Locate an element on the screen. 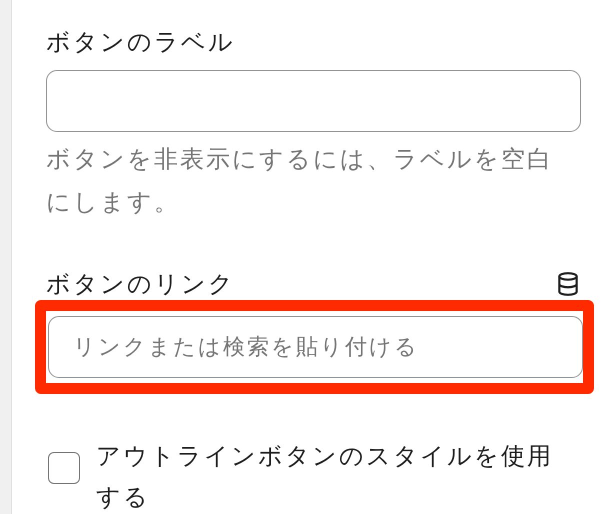 This screenshot has width=610, height=514. help-text: ボタンを非表示にするには、ラベルを空白にします。 is located at coordinates (300, 181).